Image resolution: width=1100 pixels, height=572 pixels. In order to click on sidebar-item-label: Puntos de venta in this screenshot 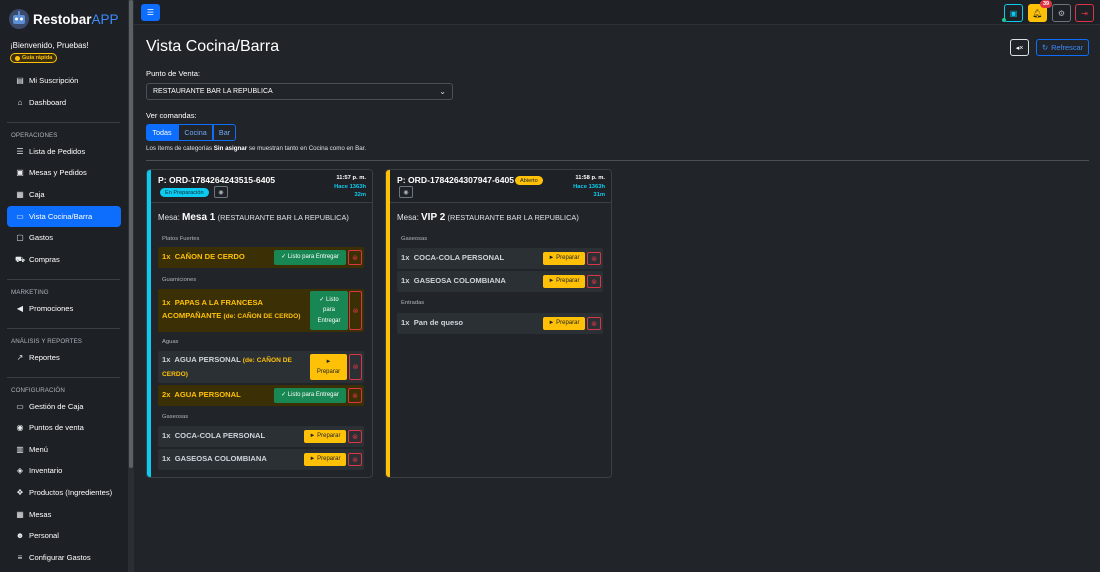, I will do `click(56, 427)`.